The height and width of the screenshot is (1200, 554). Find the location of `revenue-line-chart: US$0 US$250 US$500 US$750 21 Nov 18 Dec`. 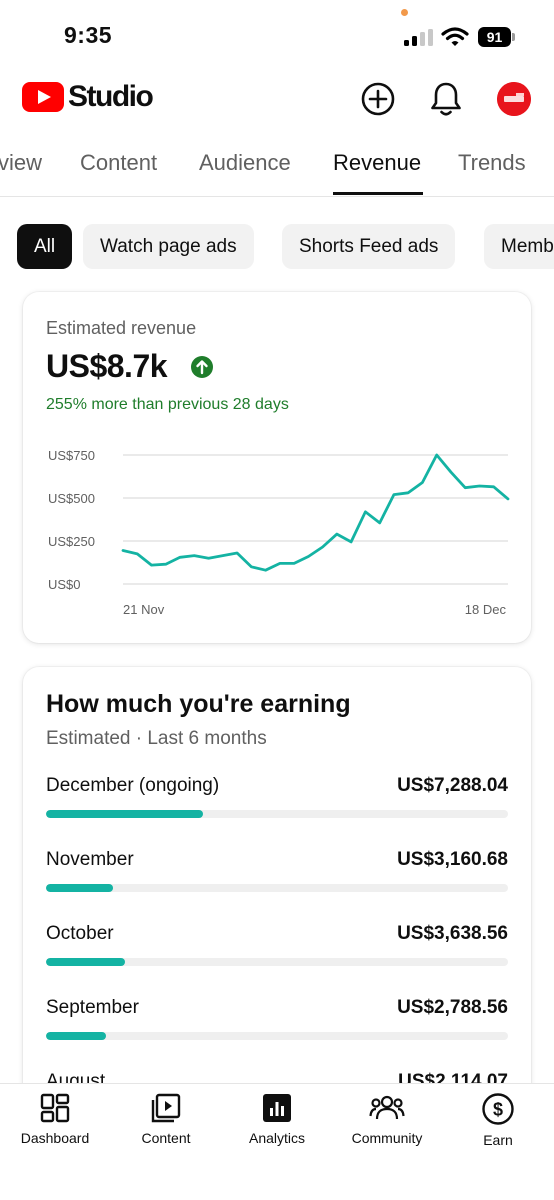

revenue-line-chart: US$0 US$250 US$500 US$750 21 Nov 18 Dec is located at coordinates (281, 532).